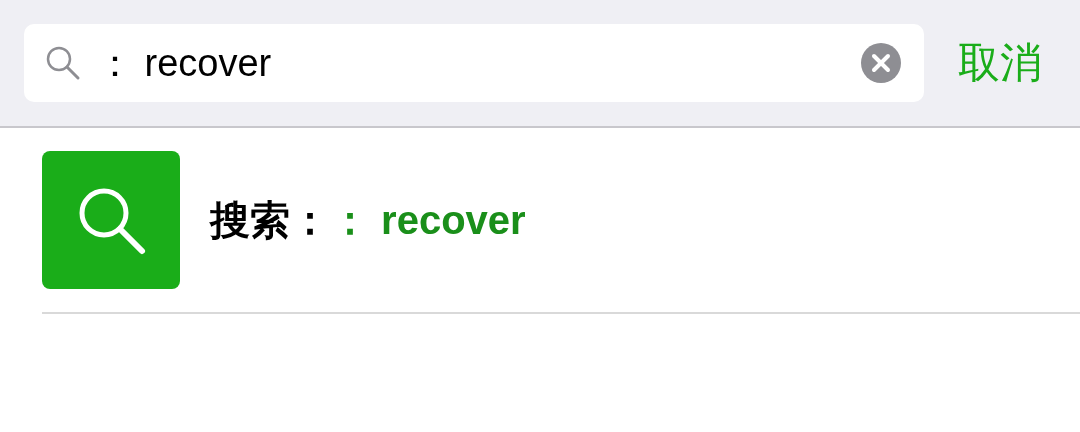 The height and width of the screenshot is (432, 1080). Describe the element at coordinates (428, 220) in the screenshot. I see `result-query: ： recover` at that location.